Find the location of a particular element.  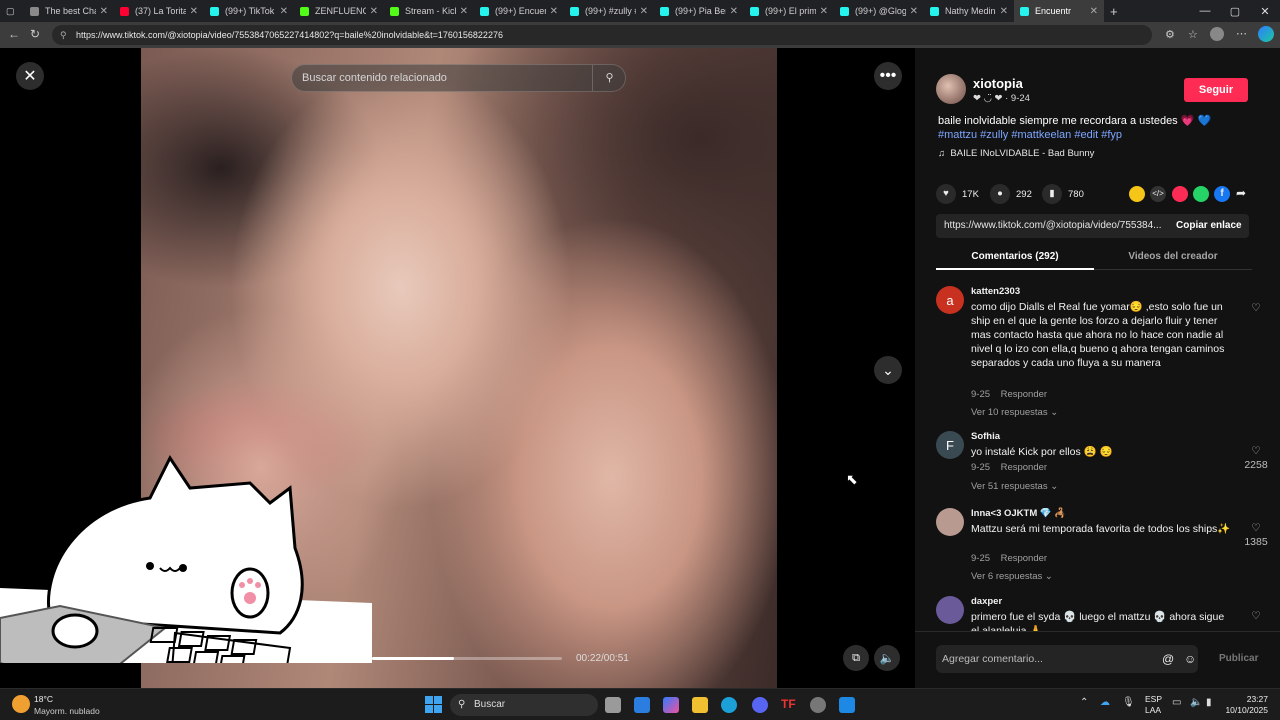

task-view-icon is located at coordinates (613, 705).